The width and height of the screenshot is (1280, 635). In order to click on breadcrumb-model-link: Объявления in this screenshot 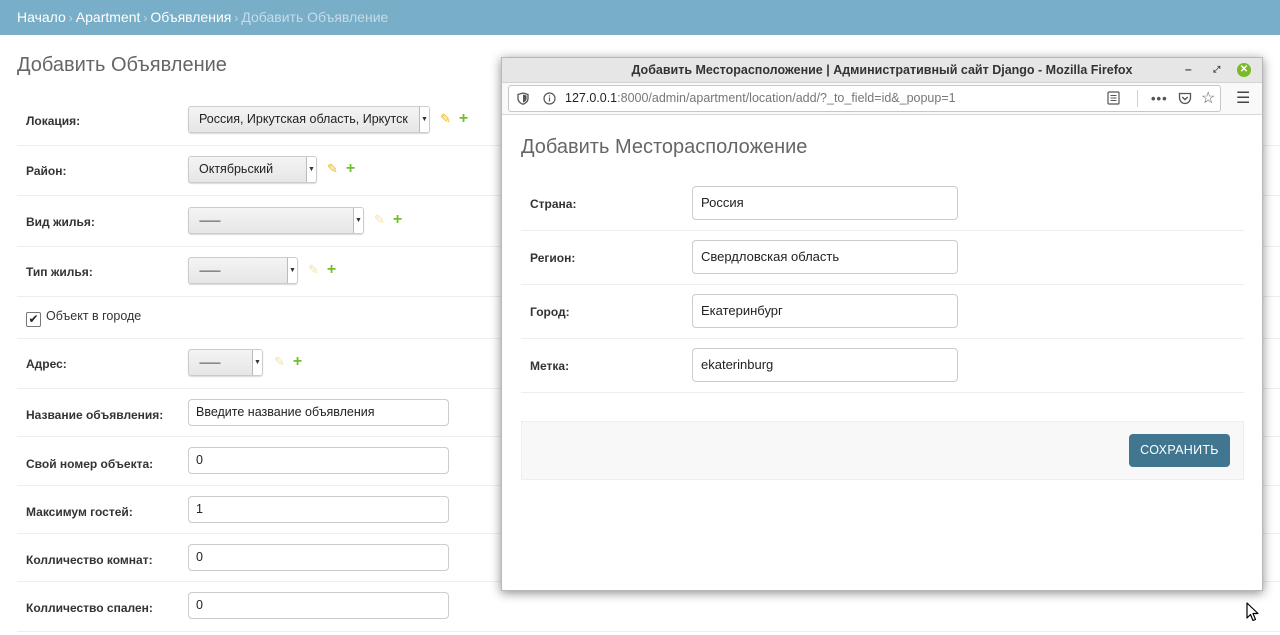, I will do `click(190, 17)`.